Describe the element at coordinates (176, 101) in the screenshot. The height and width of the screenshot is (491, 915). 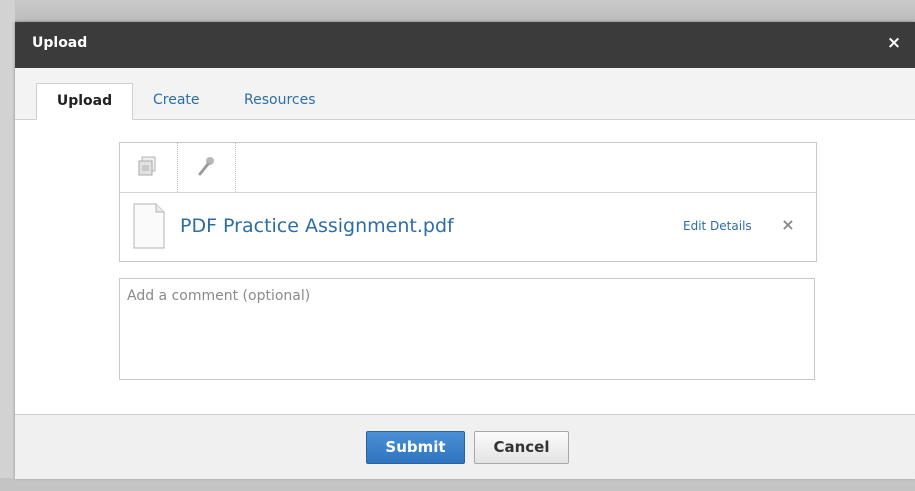
I see `tab-create: Create` at that location.